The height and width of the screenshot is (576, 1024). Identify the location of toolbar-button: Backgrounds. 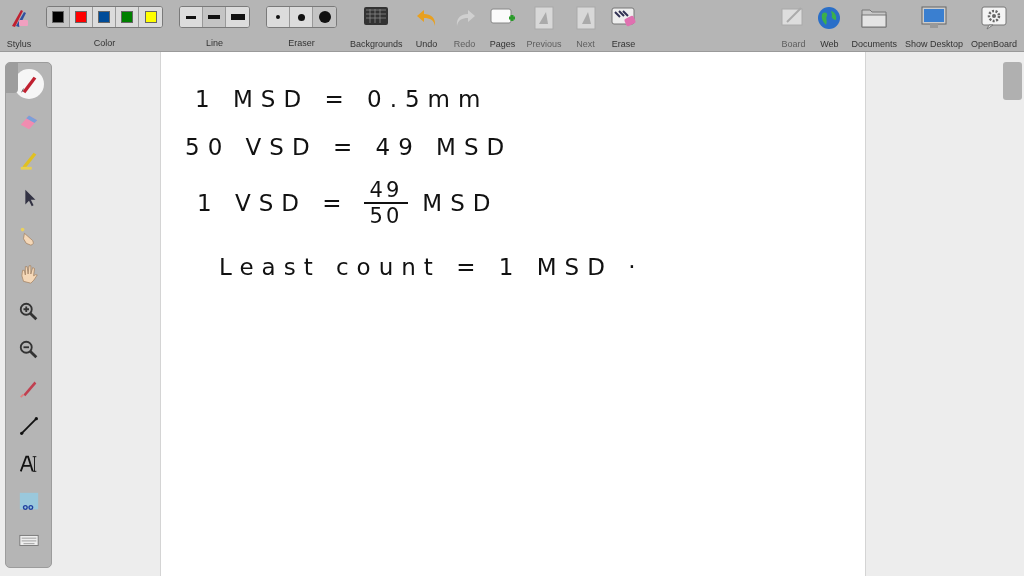
(376, 25).